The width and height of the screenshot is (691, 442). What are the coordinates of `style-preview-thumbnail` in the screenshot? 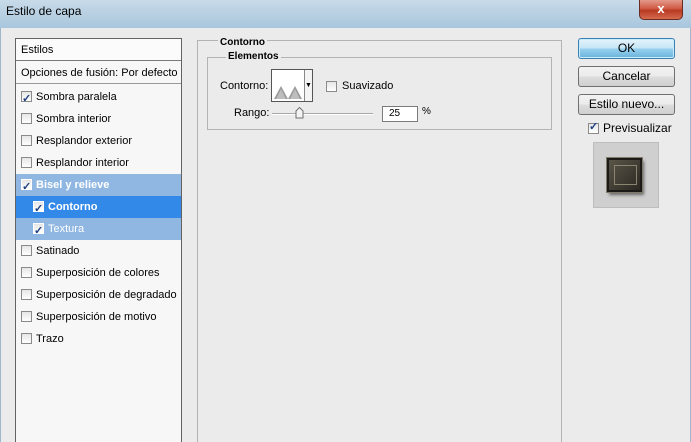 It's located at (624, 175).